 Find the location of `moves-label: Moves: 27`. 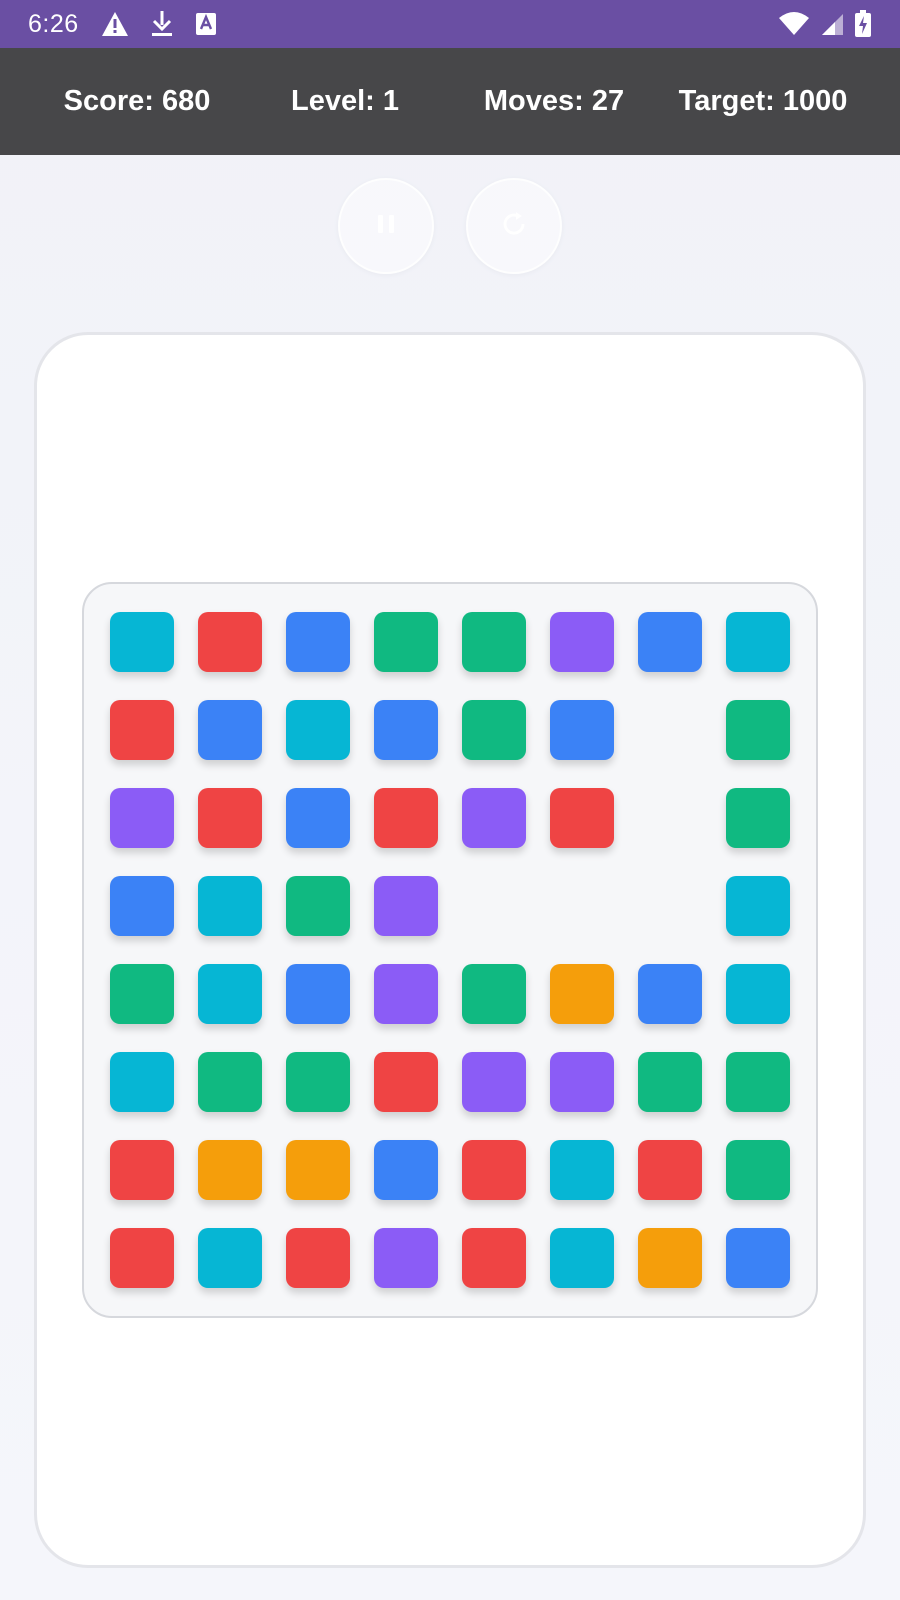

moves-label: Moves: 27 is located at coordinates (554, 101).